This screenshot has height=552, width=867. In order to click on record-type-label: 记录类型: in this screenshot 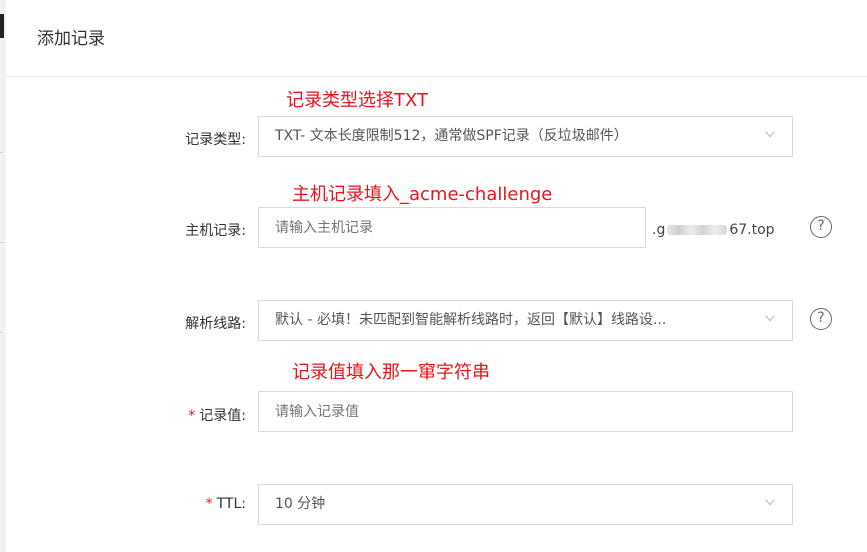, I will do `click(215, 140)`.